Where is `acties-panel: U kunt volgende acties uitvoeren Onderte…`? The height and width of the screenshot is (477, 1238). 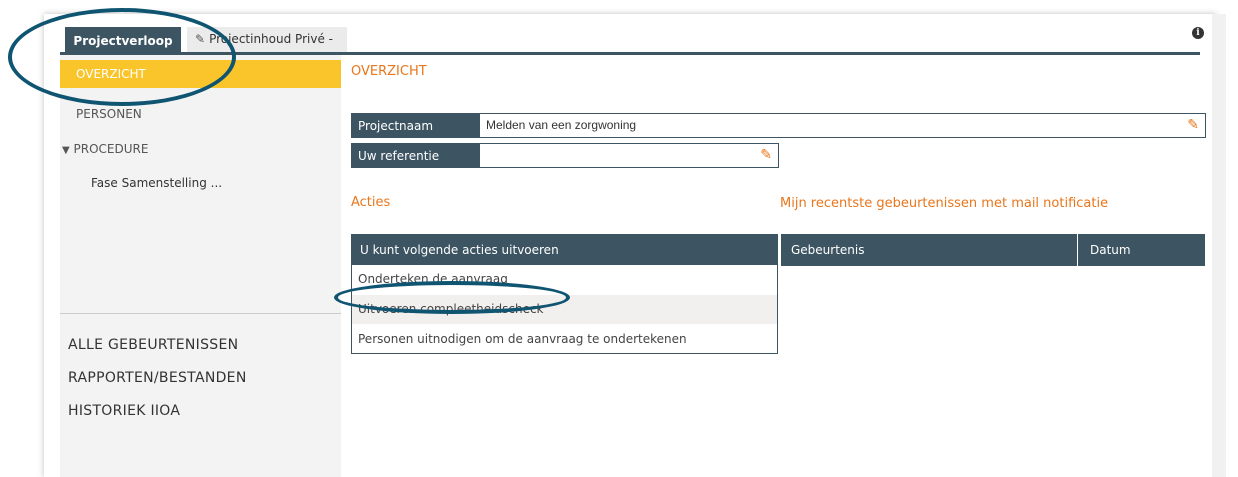
acties-panel: U kunt volgende acties uitvoeren Onderte… is located at coordinates (564, 294).